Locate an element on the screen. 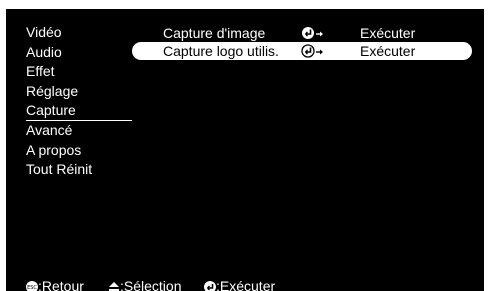 This screenshot has height=291, width=490. status-back-label: :Retour is located at coordinates (61, 284).